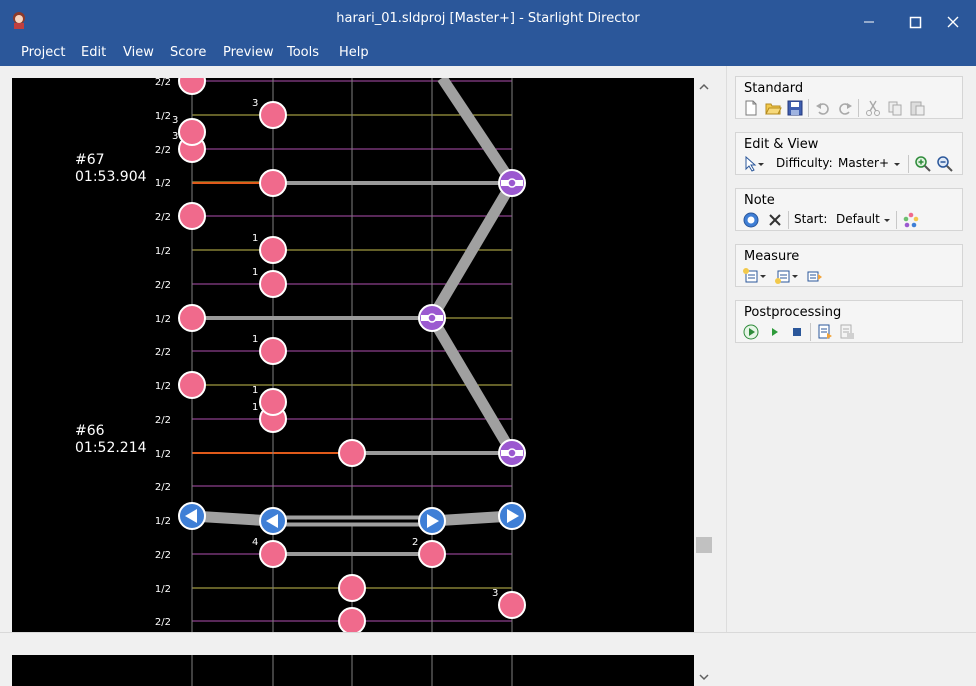 This screenshot has width=976, height=686. Describe the element at coordinates (303, 52) in the screenshot. I see `menu-tools: Tools` at that location.